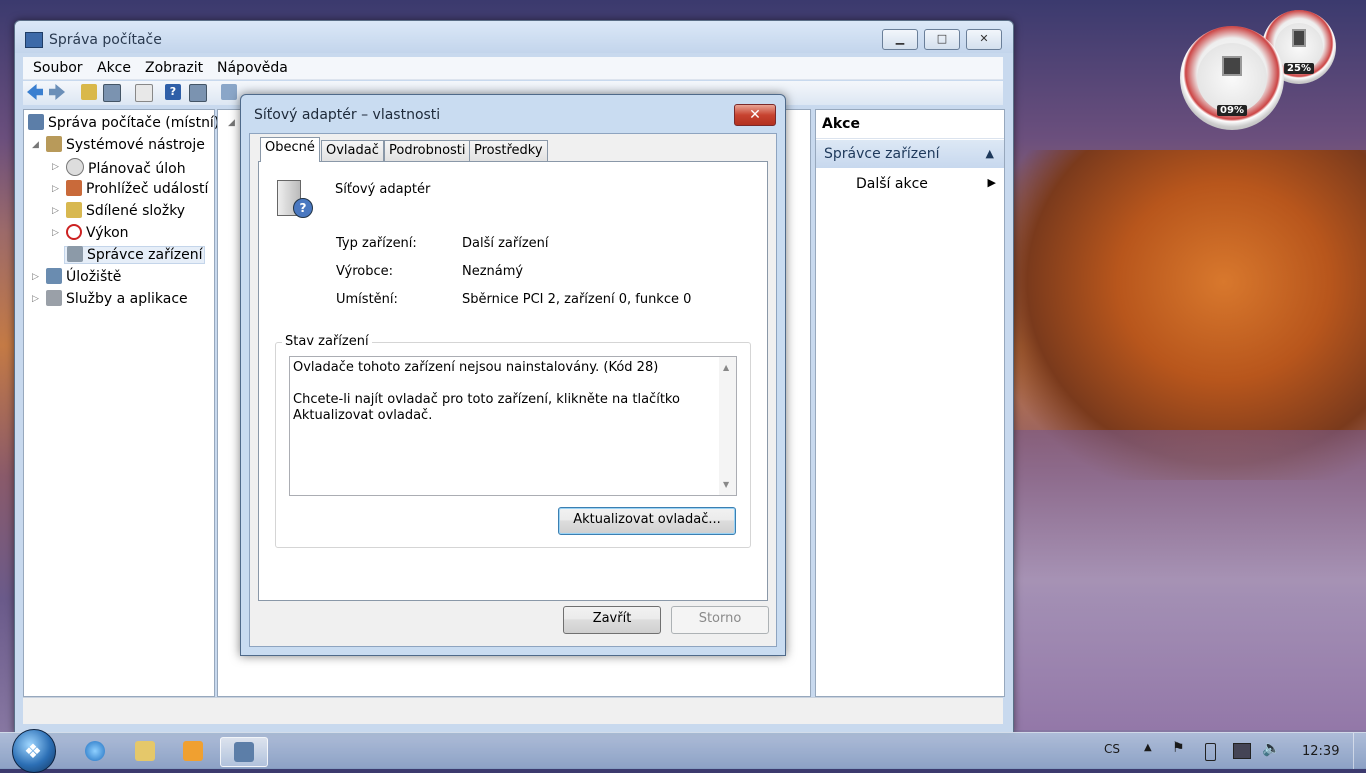 Image resolution: width=1366 pixels, height=773 pixels. I want to click on show-hide-action-pane-icon, so click(198, 93).